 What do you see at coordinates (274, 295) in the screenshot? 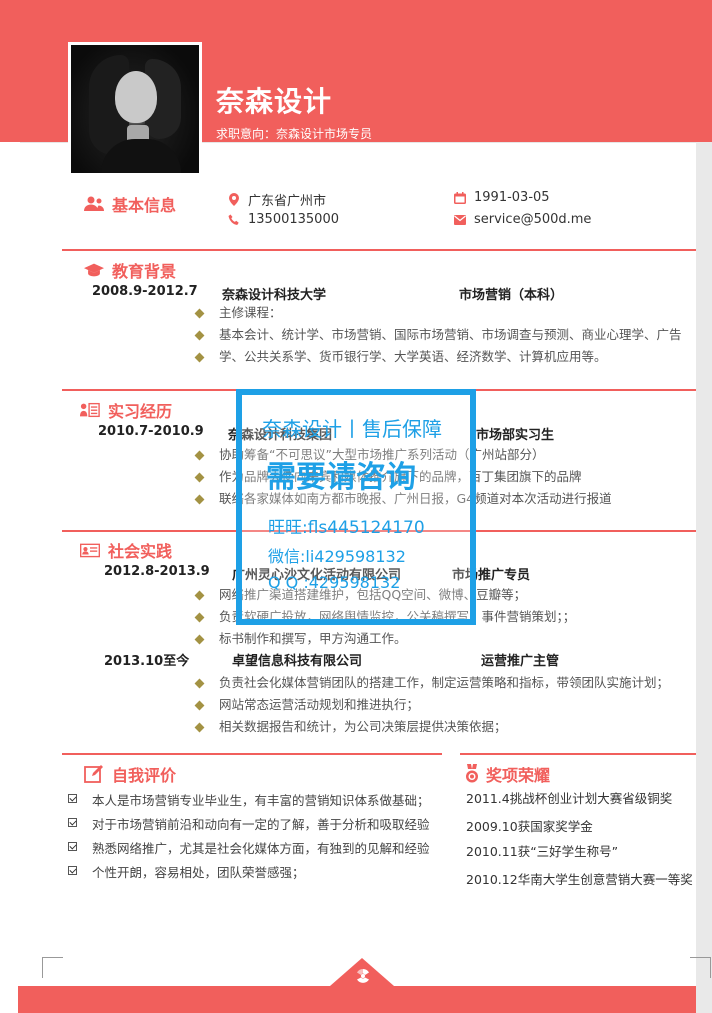
I see `education-school: 奈森设计科技大学` at bounding box center [274, 295].